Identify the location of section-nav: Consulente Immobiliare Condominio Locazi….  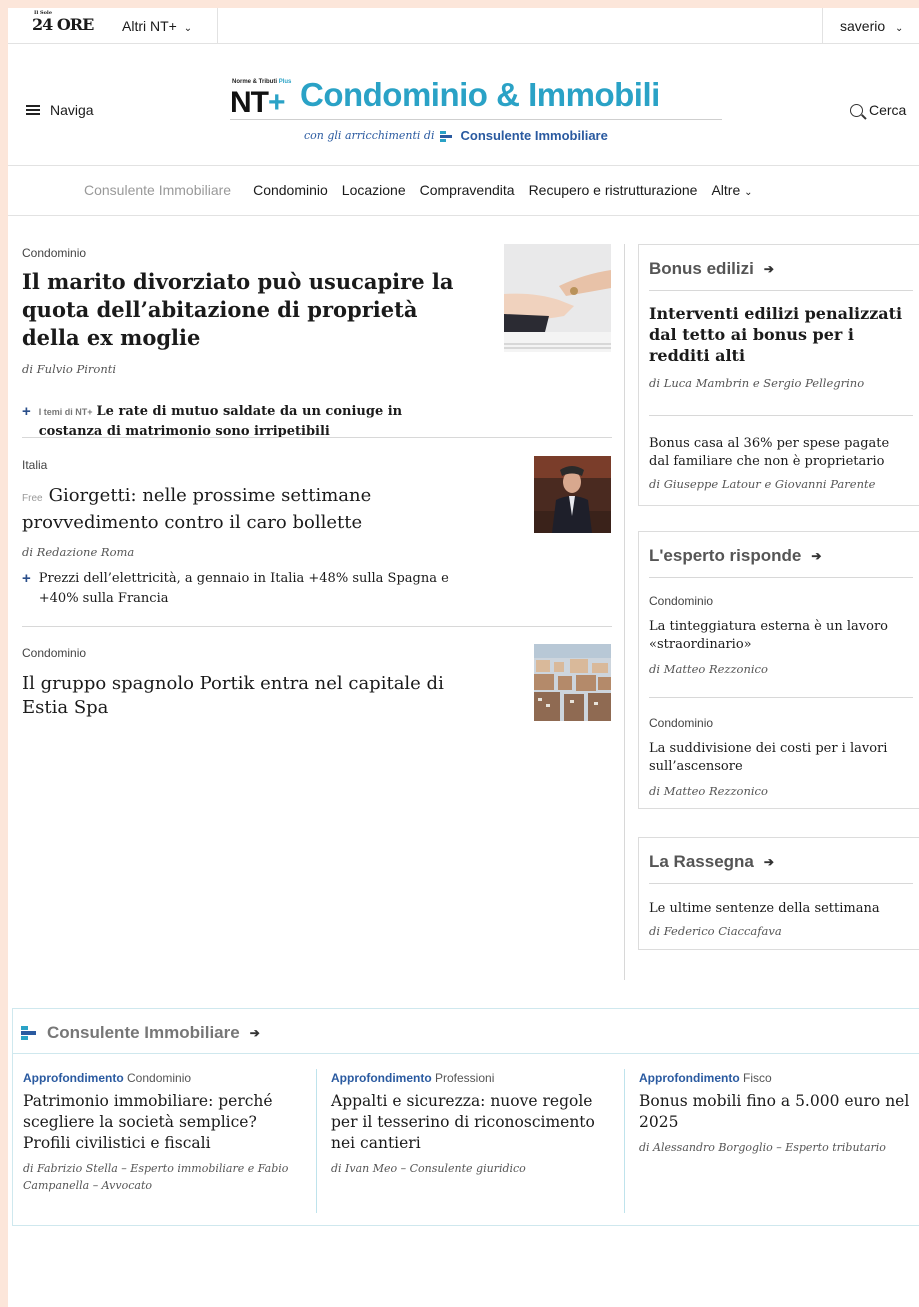
(463, 191).